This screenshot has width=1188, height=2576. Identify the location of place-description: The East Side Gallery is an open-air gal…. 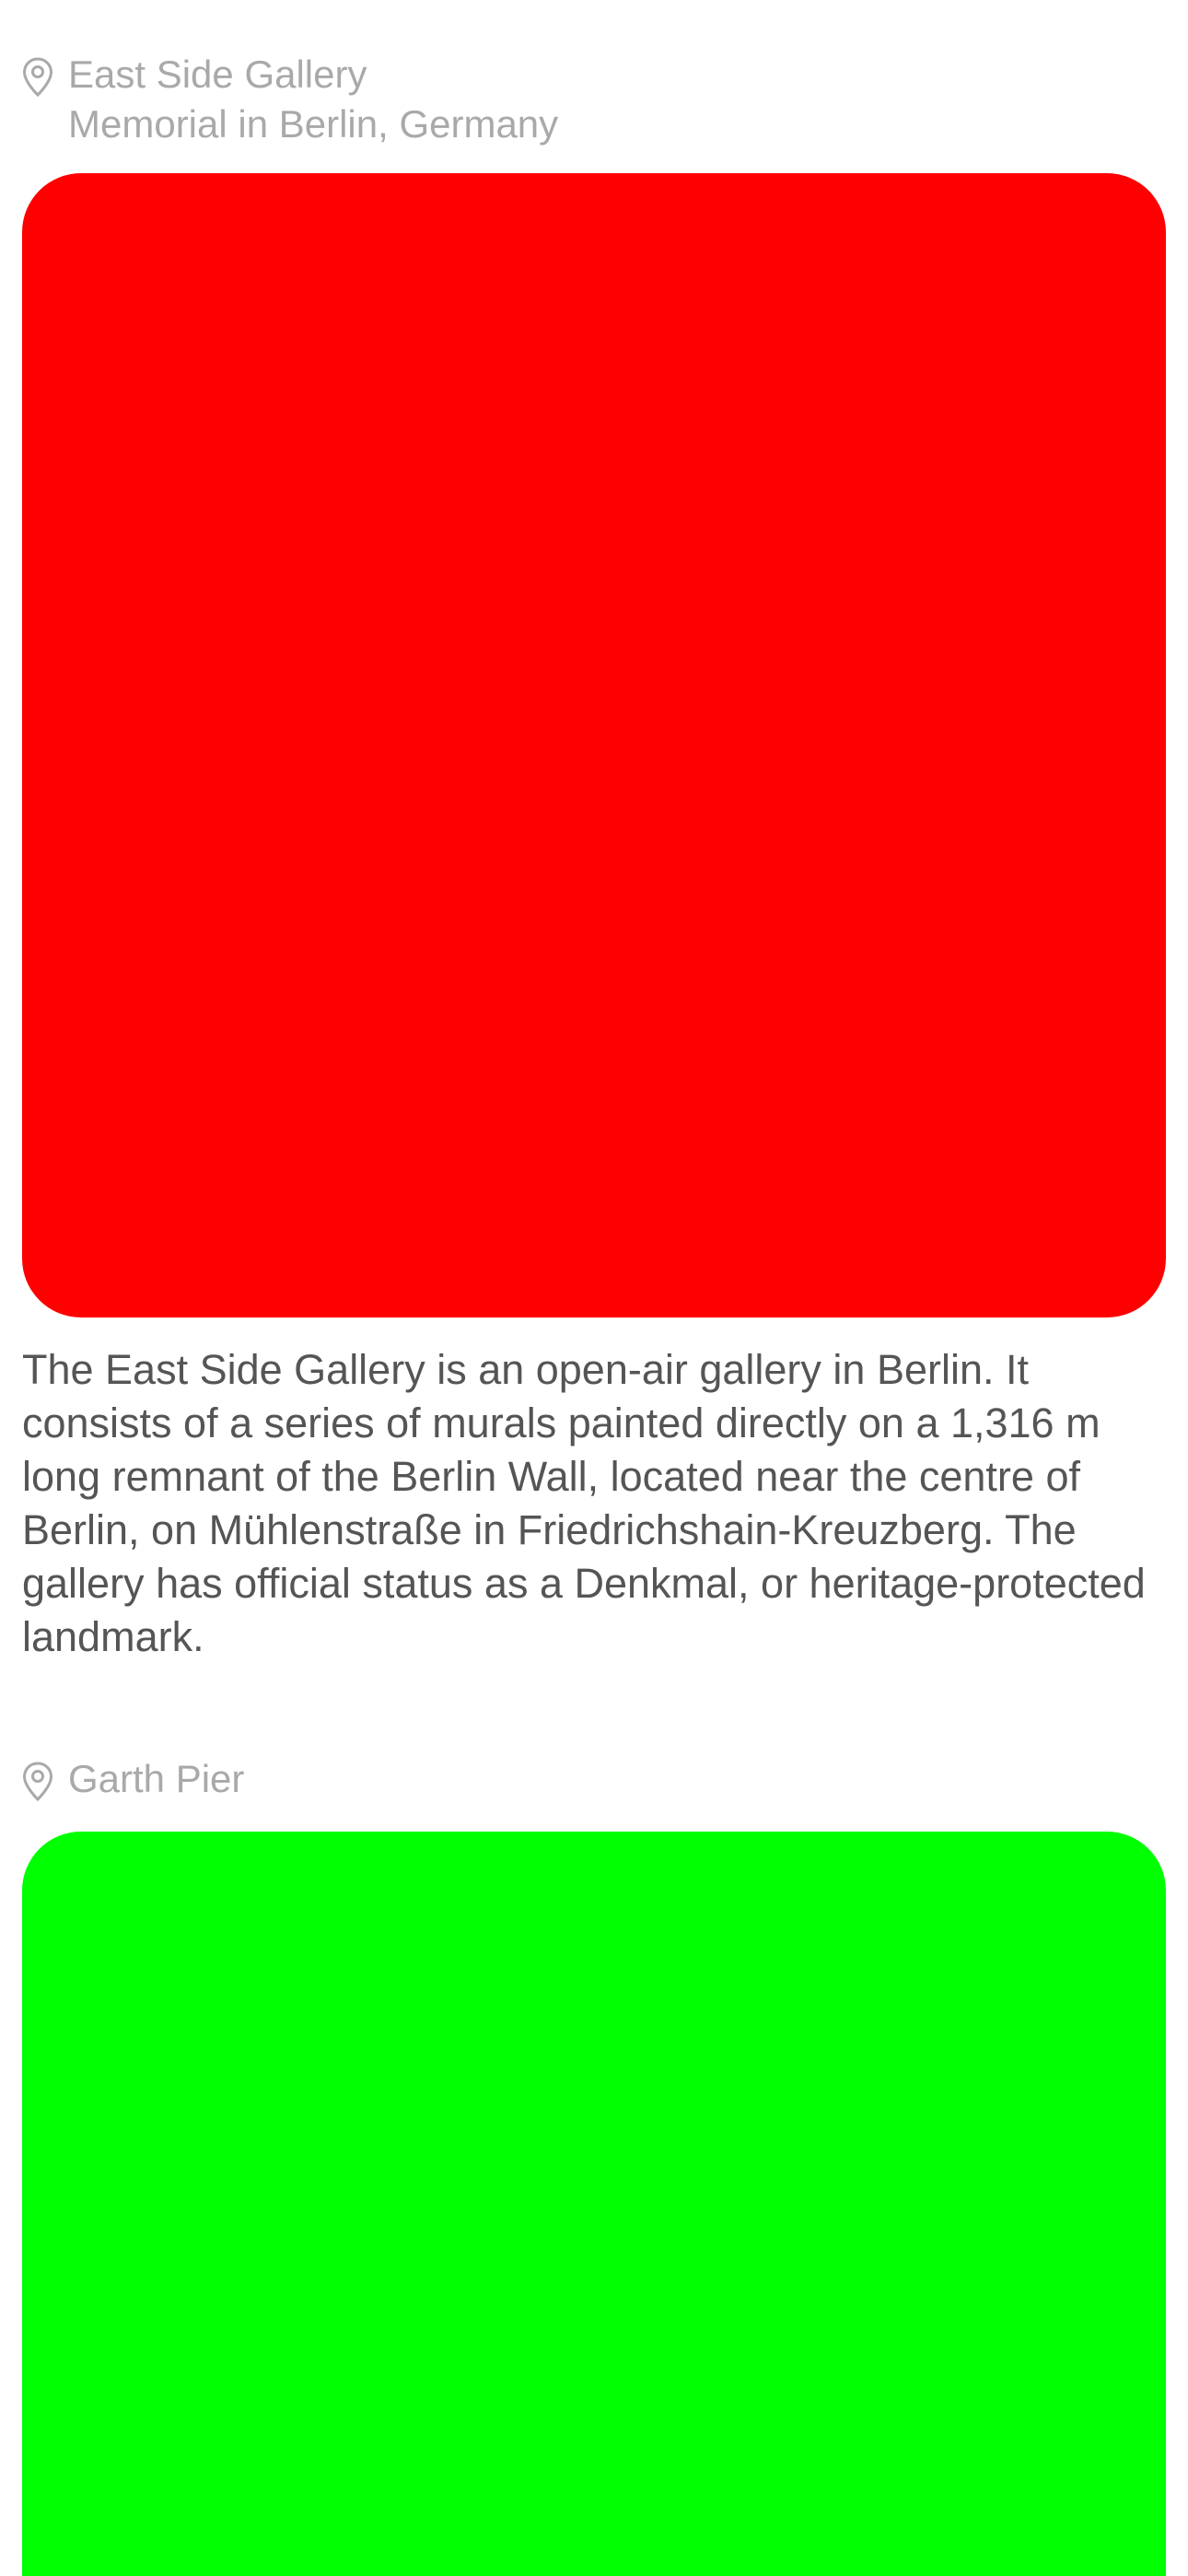
(584, 1503).